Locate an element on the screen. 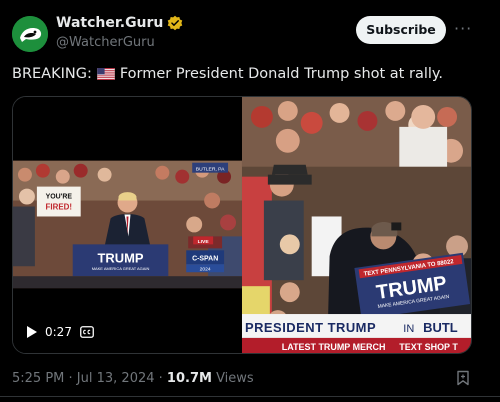 The height and width of the screenshot is (402, 500). svg-text: IN is located at coordinates (408, 329).